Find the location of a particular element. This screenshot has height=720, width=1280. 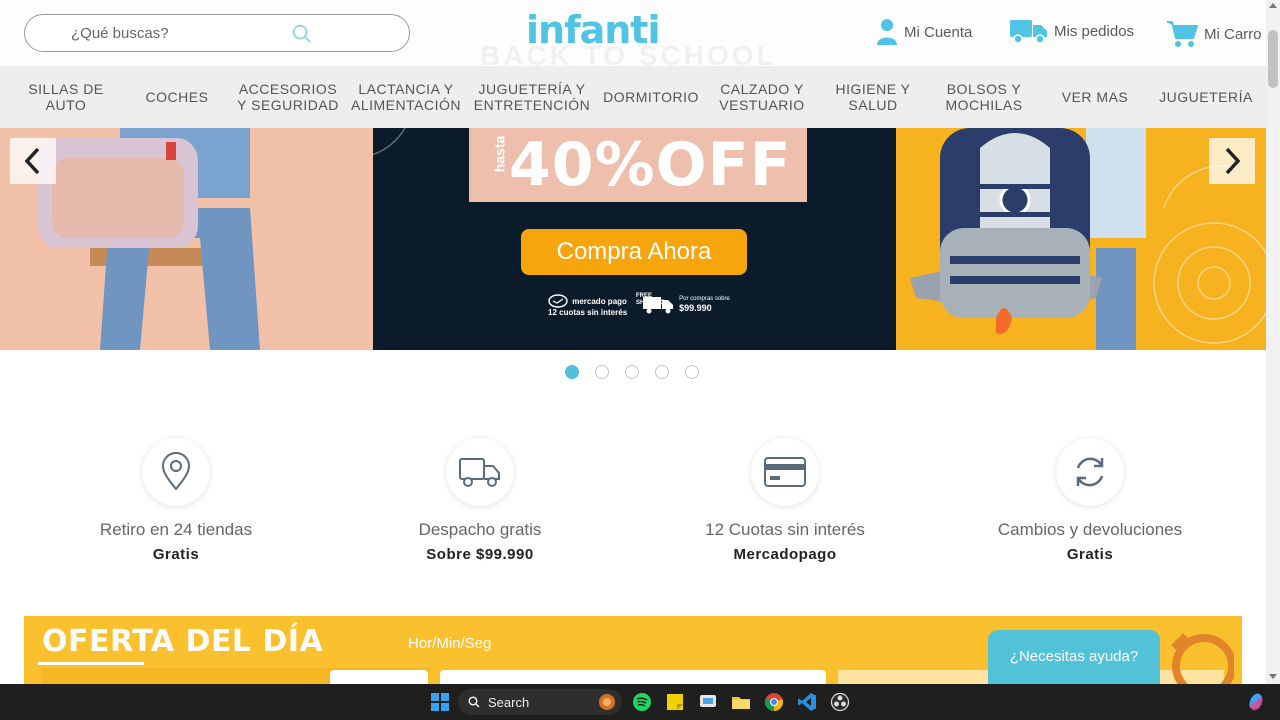

help-chat-button: ¿Necesitas ayuda? is located at coordinates (1074, 657).